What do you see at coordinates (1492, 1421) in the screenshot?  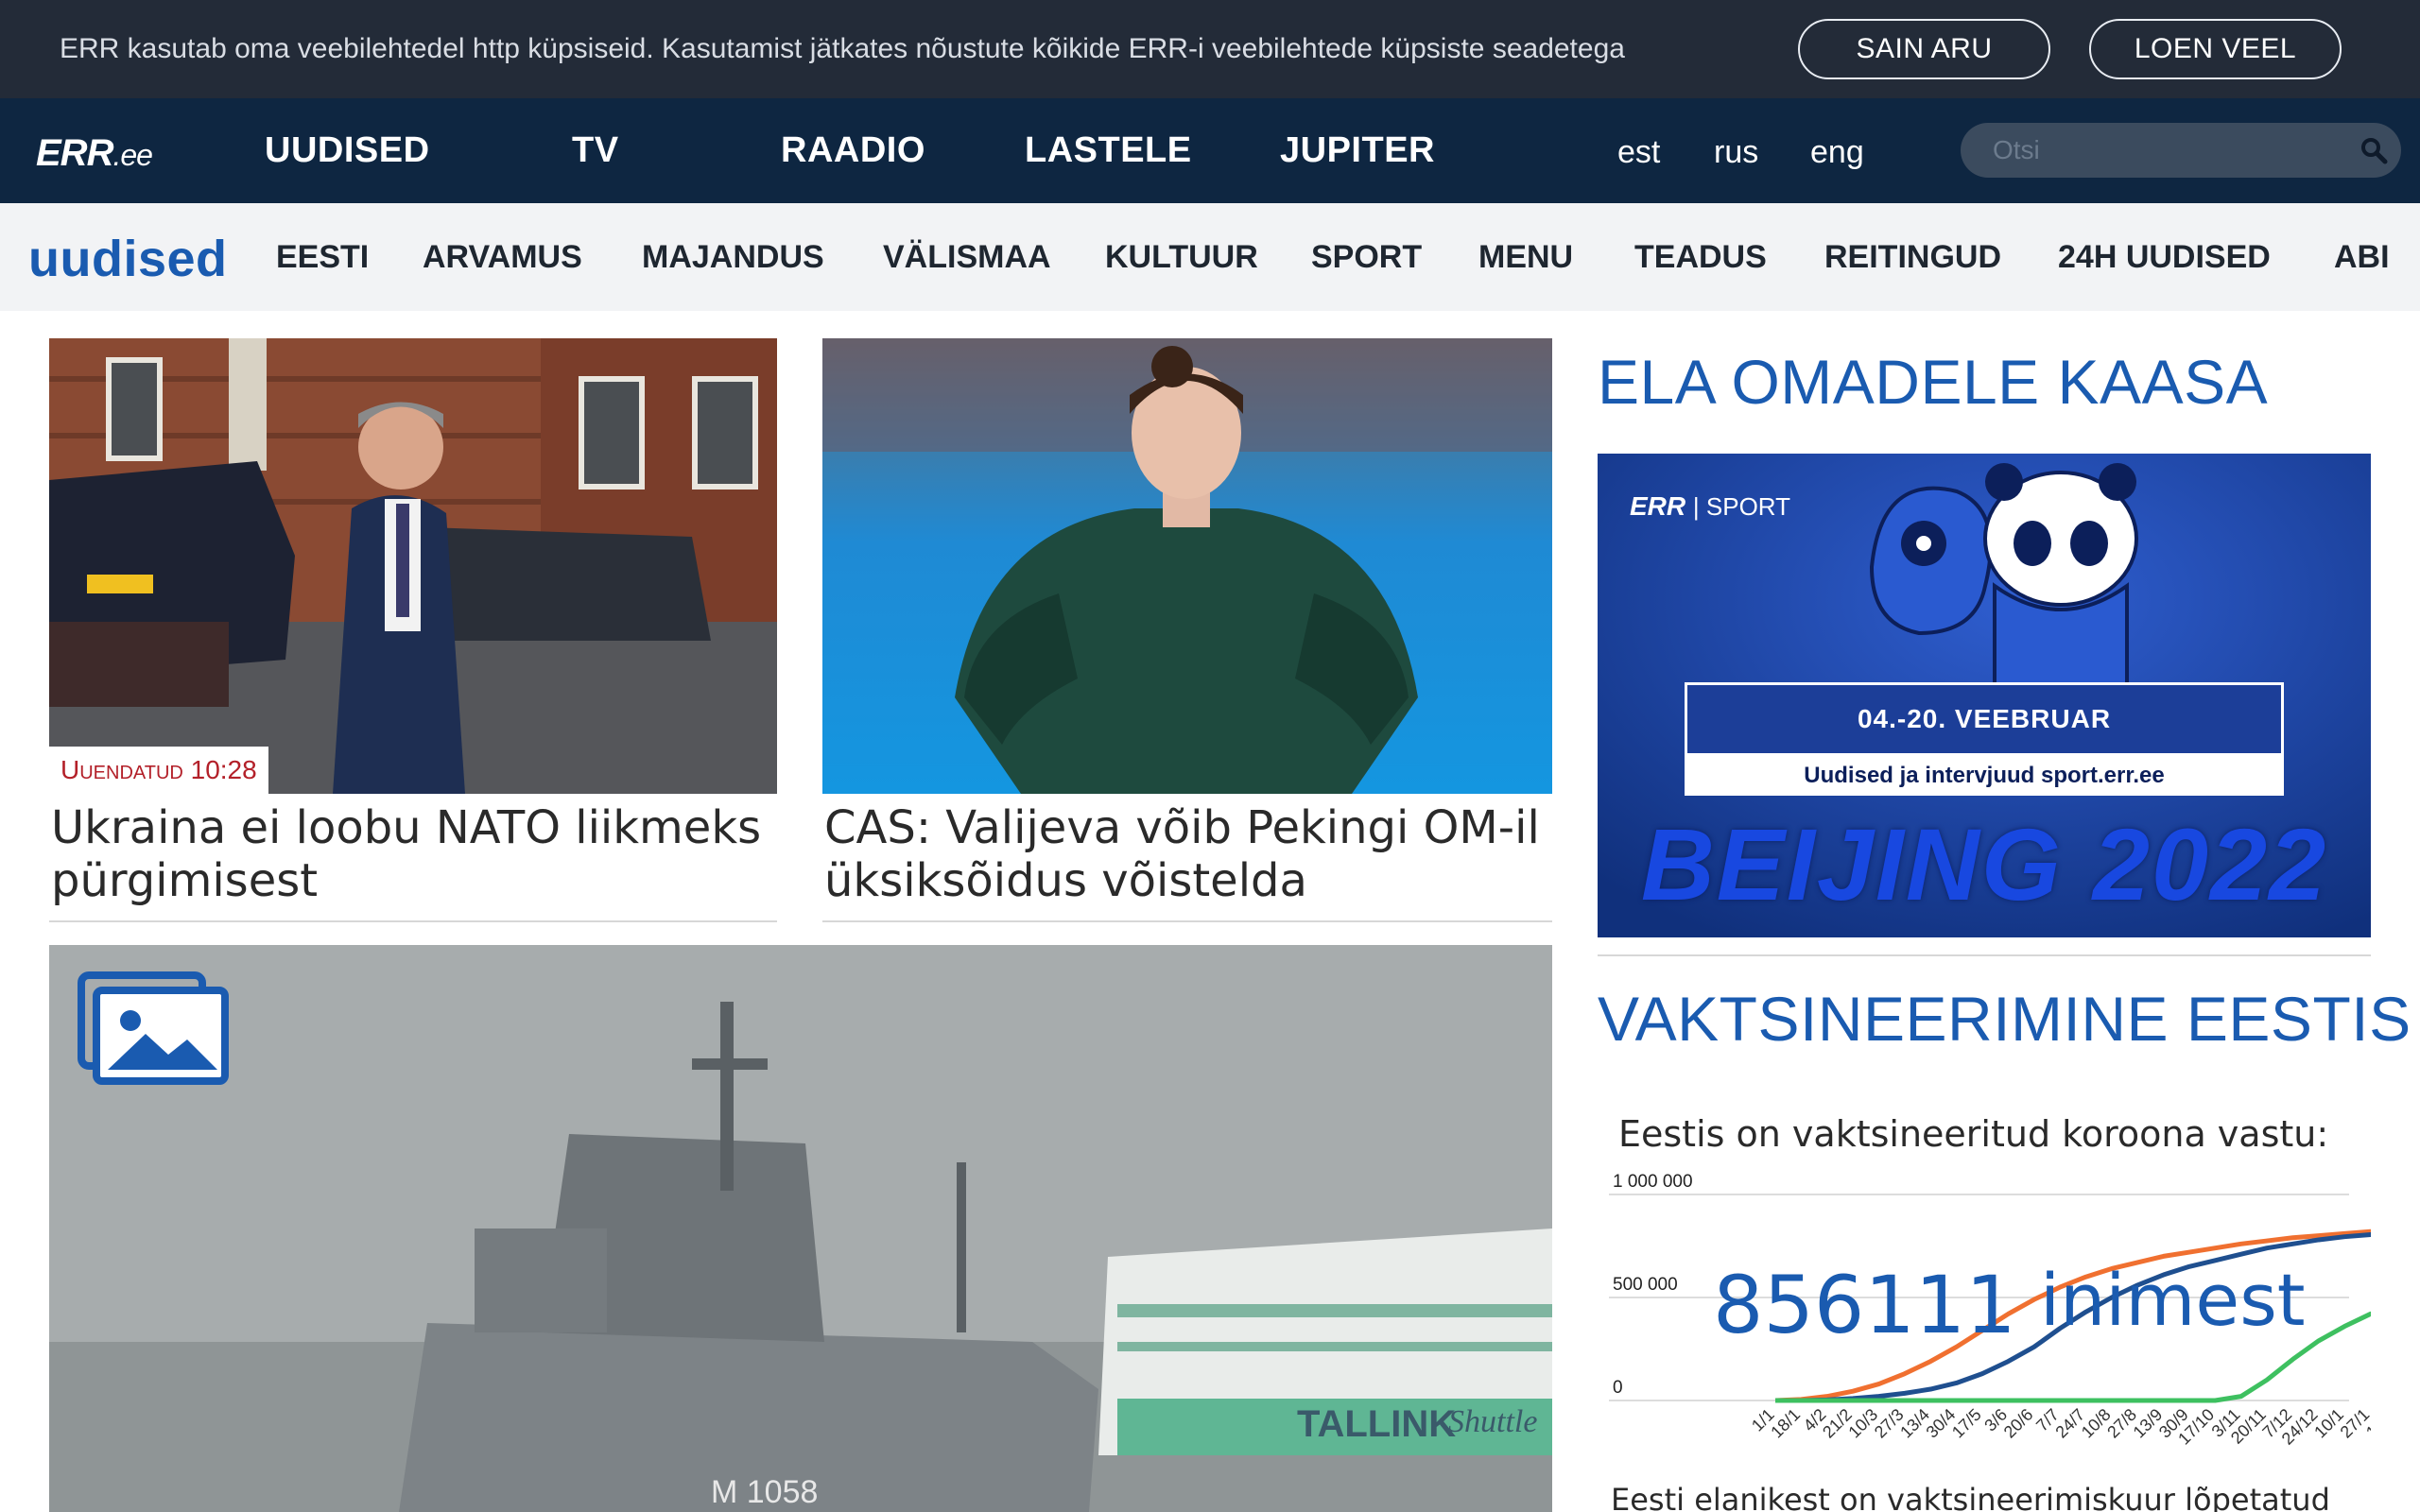 I see `ferry-sub-text: Shuttle` at bounding box center [1492, 1421].